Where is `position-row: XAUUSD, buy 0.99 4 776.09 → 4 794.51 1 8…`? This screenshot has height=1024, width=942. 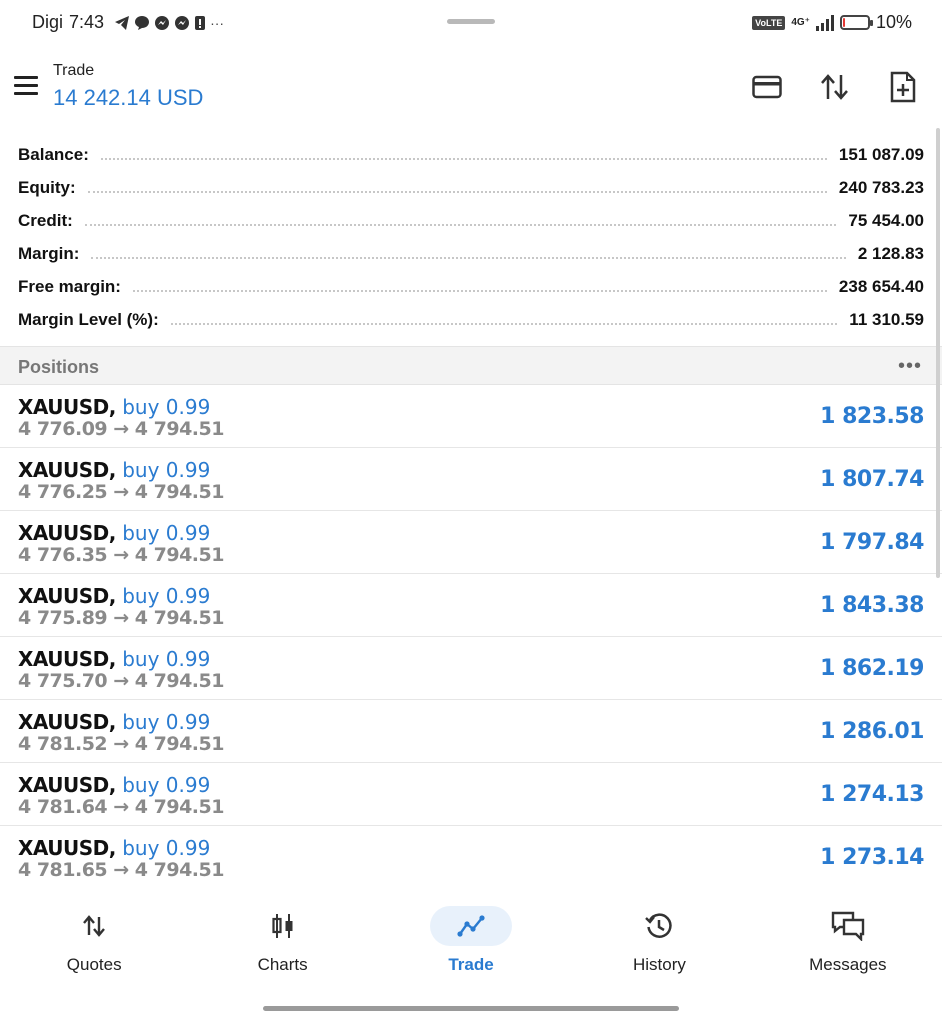
position-row: XAUUSD, buy 0.99 4 776.09 → 4 794.51 1 8… is located at coordinates (471, 416).